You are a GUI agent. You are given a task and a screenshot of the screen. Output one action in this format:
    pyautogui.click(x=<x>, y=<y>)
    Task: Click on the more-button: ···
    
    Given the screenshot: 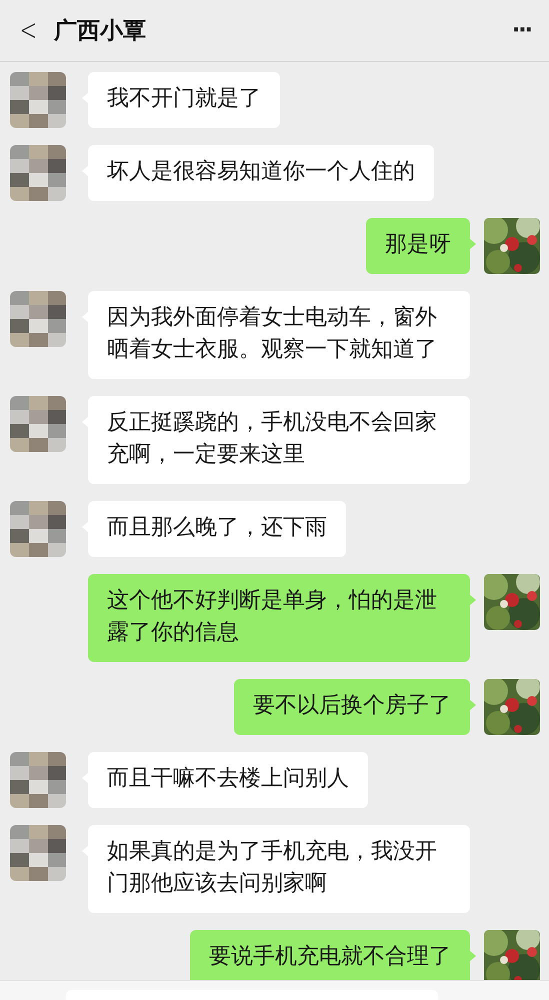 What is the action you would take?
    pyautogui.click(x=521, y=30)
    